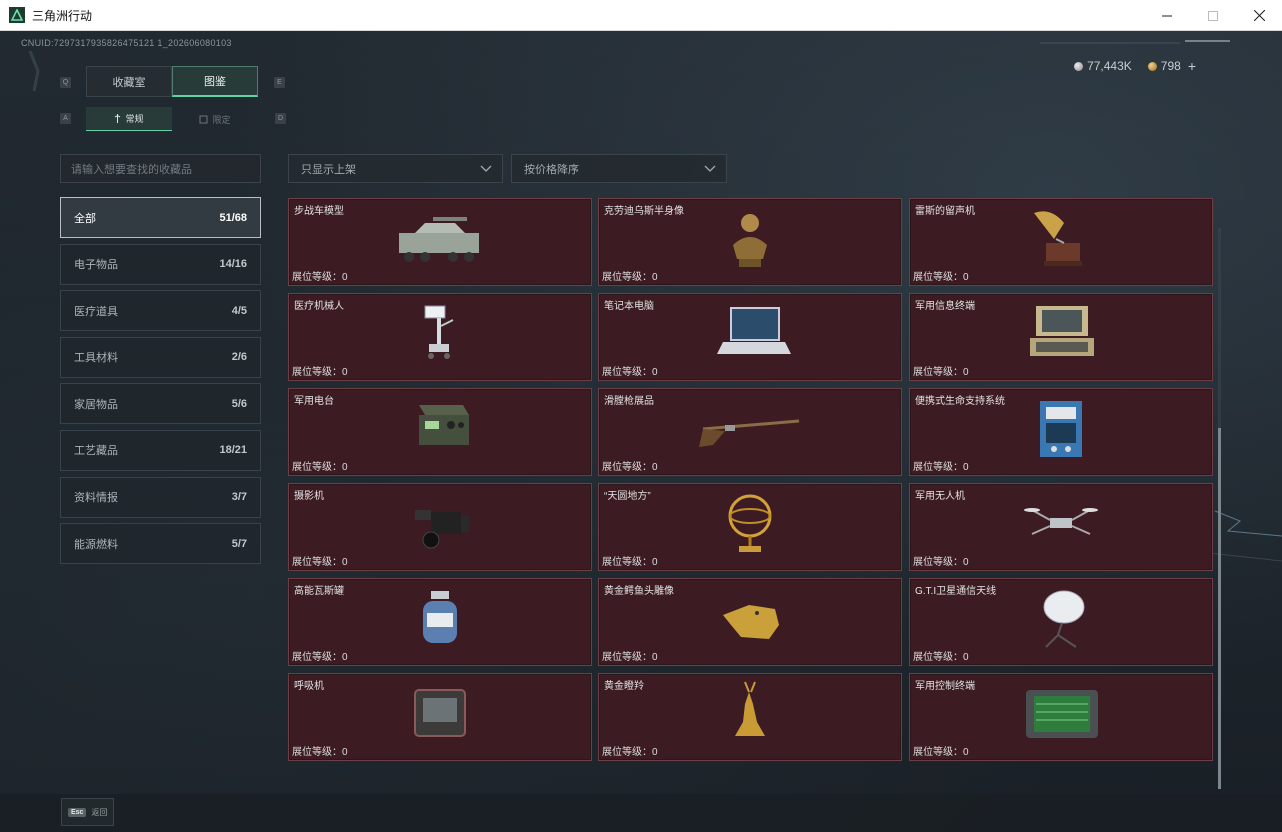  What do you see at coordinates (239, 357) in the screenshot?
I see `category-count: 2/6` at bounding box center [239, 357].